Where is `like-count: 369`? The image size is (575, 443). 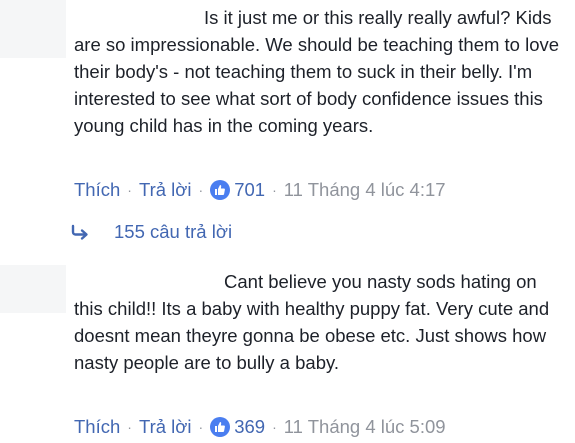 like-count: 369 is located at coordinates (249, 427).